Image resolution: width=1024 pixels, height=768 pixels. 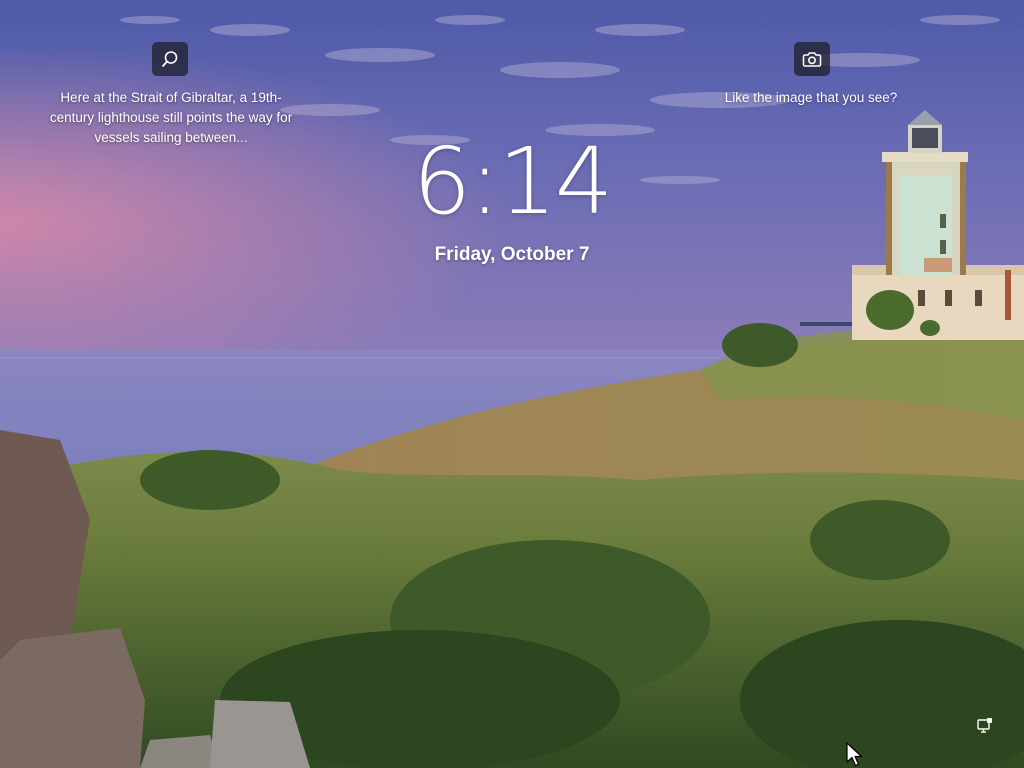 What do you see at coordinates (513, 181) in the screenshot?
I see `lockscreen-time: 6:14` at bounding box center [513, 181].